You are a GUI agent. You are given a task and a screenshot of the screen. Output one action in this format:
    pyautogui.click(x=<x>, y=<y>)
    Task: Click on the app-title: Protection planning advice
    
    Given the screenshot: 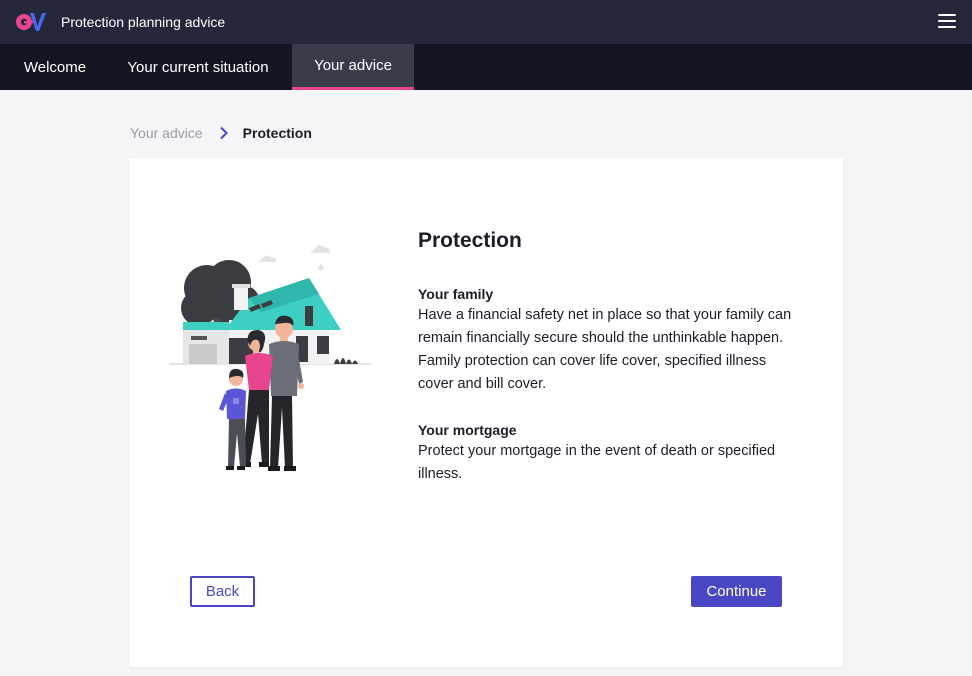 What is the action you would take?
    pyautogui.click(x=143, y=22)
    